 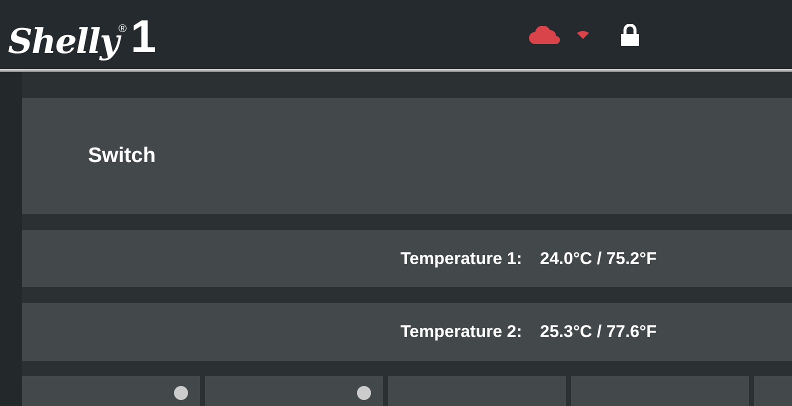 What do you see at coordinates (598, 332) in the screenshot?
I see `temperature-value: 25.3°C / 77.6°F` at bounding box center [598, 332].